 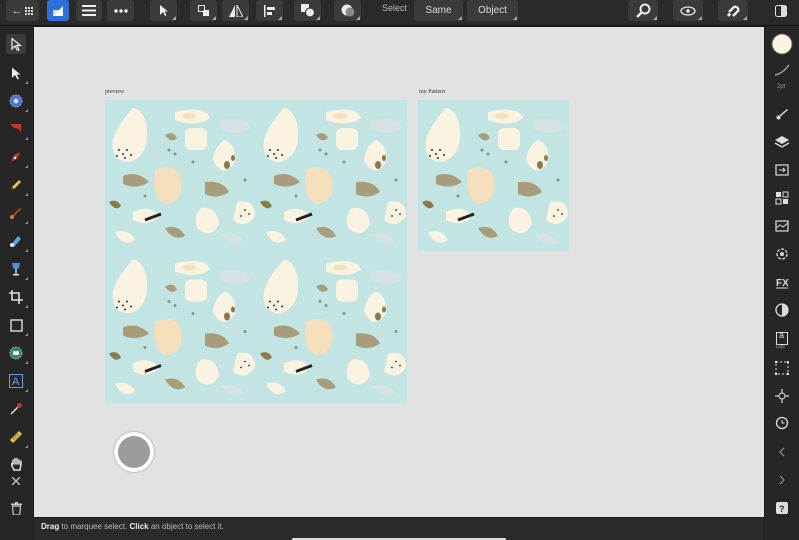 I want to click on help-button: ?, so click(x=782, y=508).